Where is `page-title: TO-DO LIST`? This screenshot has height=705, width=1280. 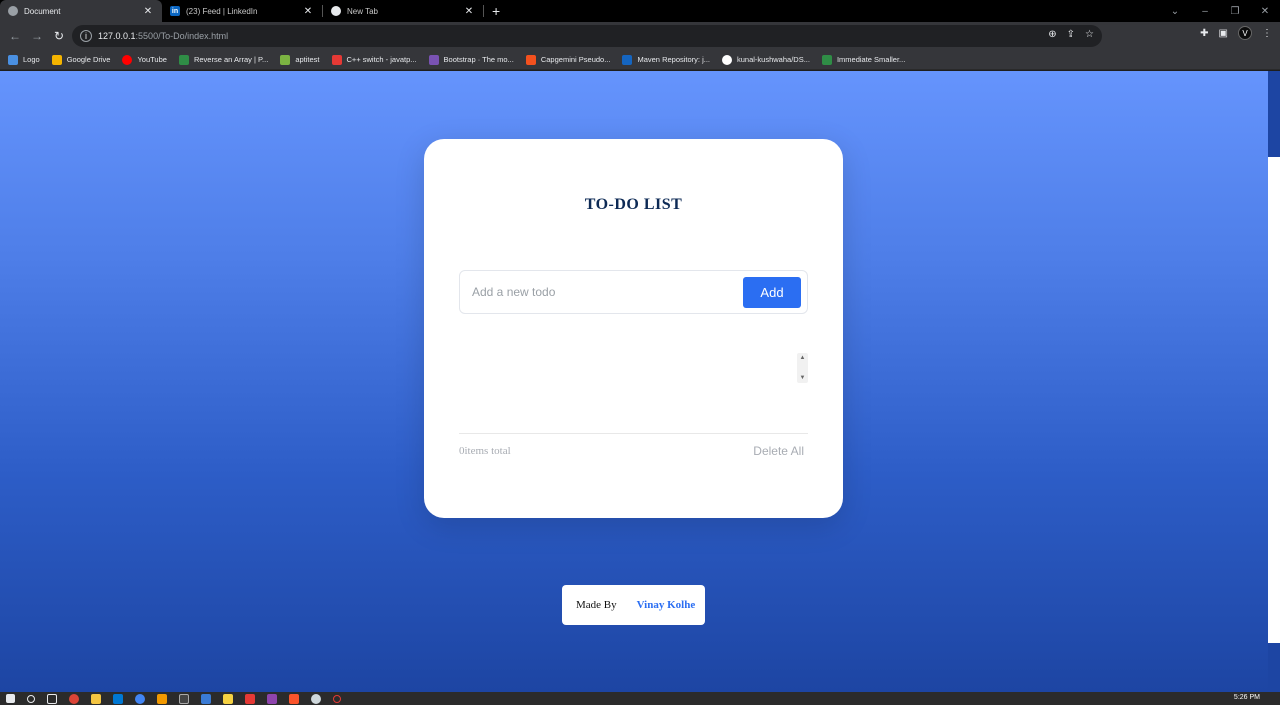 page-title: TO-DO LIST is located at coordinates (633, 204).